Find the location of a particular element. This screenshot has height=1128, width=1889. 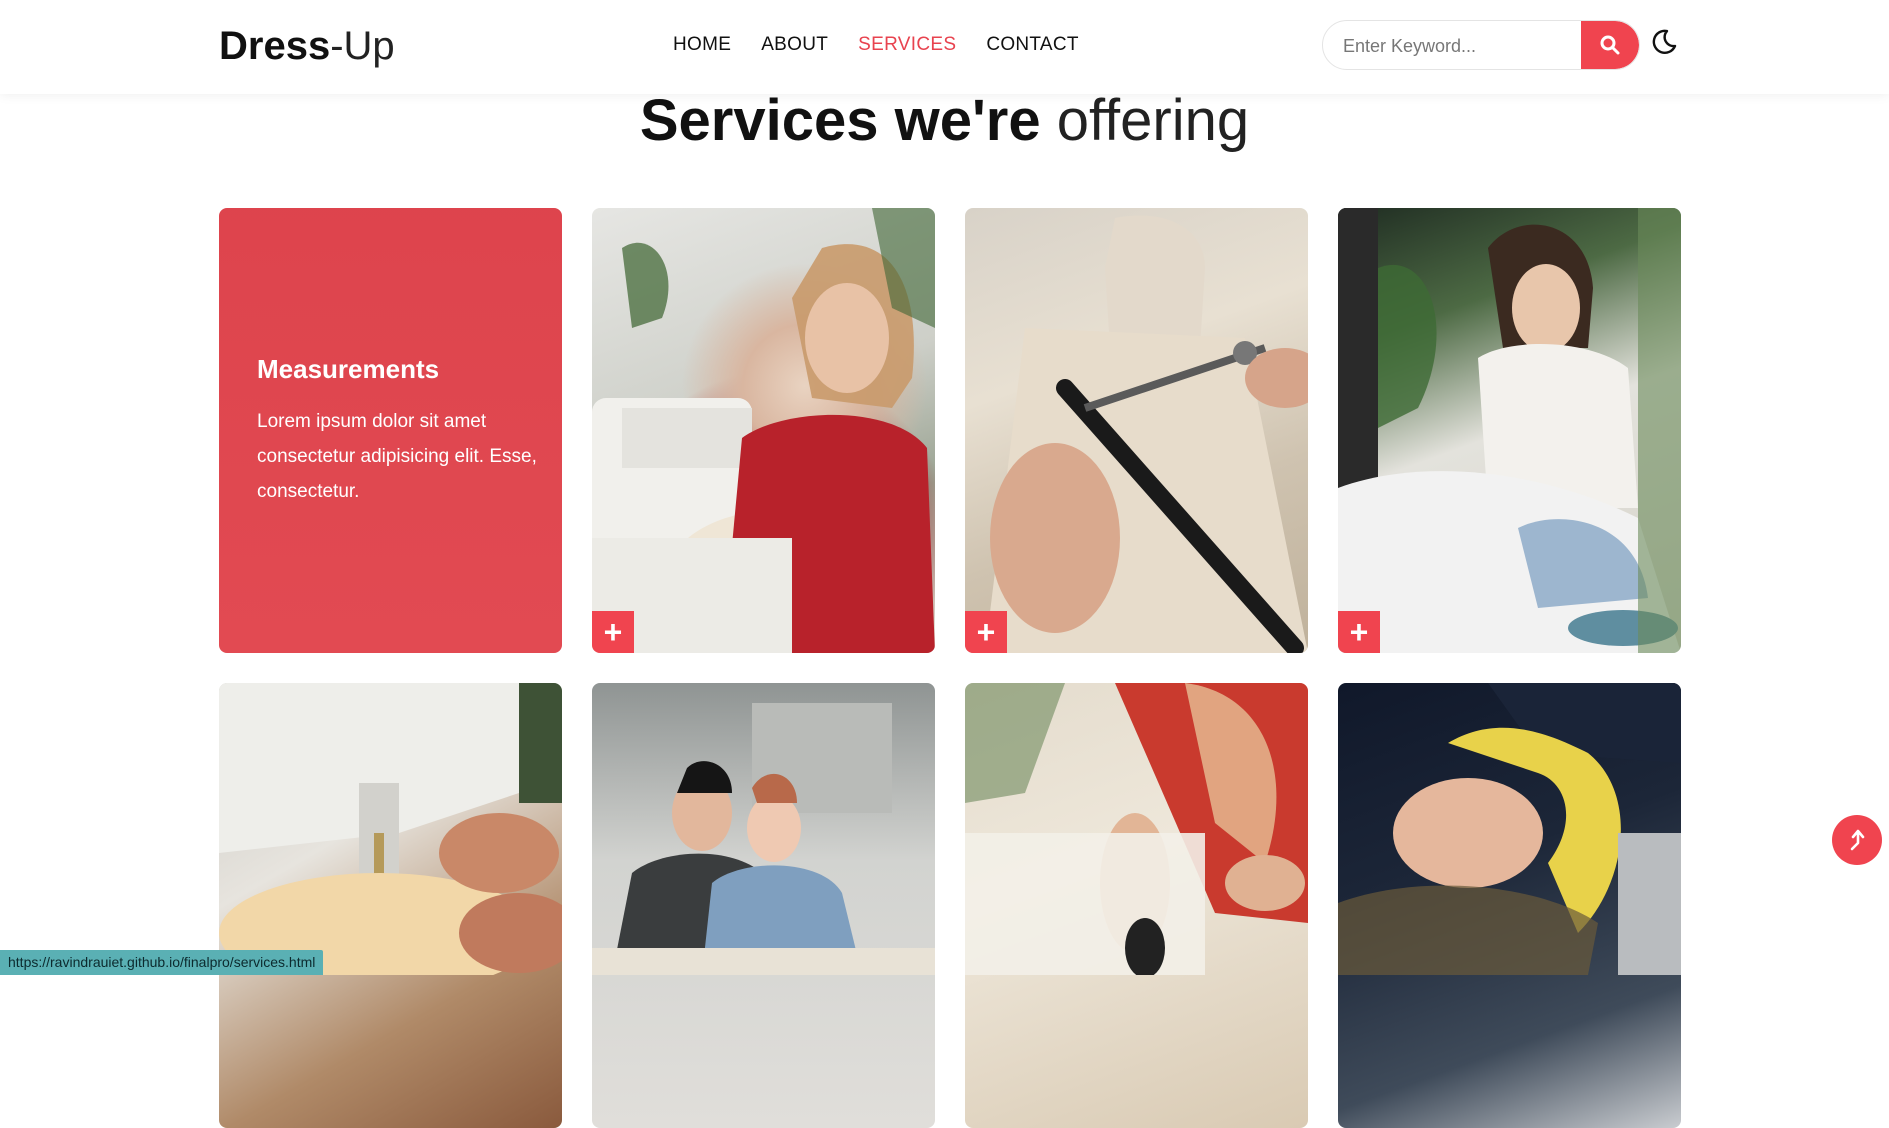

title-bold: Services we're is located at coordinates (840, 120).